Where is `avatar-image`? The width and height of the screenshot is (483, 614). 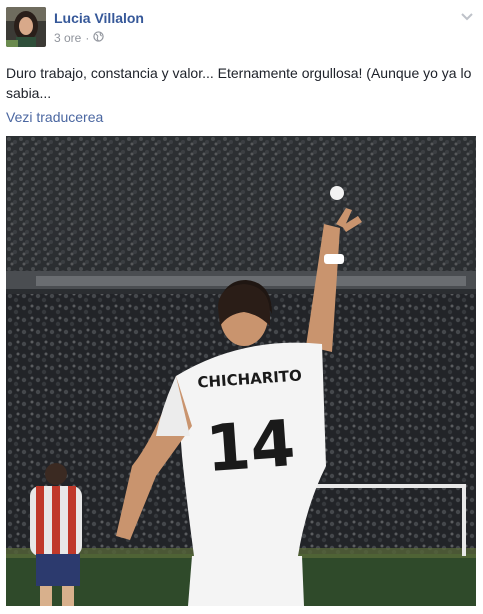 avatar-image is located at coordinates (26, 27).